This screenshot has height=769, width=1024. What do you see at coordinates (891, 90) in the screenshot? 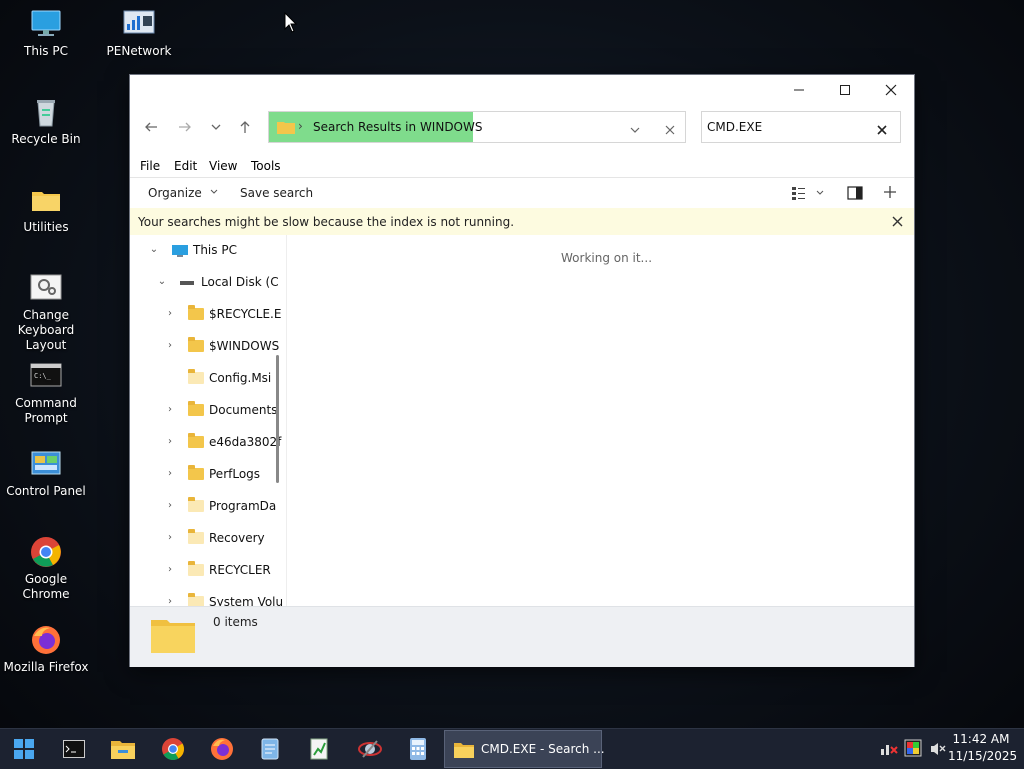
I see `close-window-button` at bounding box center [891, 90].